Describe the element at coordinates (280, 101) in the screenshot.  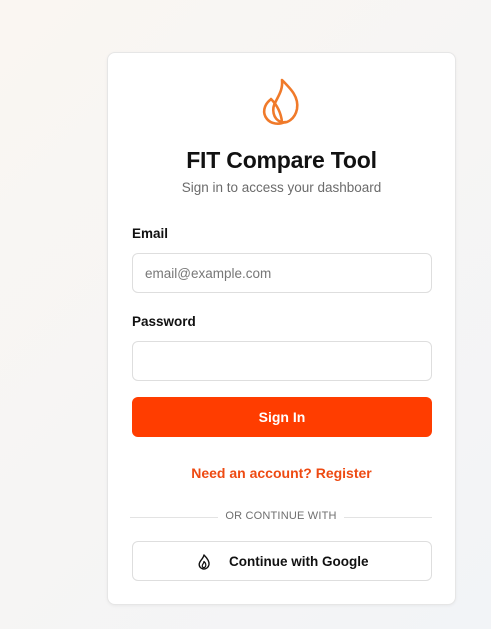
I see `flame-leaf-icon` at that location.